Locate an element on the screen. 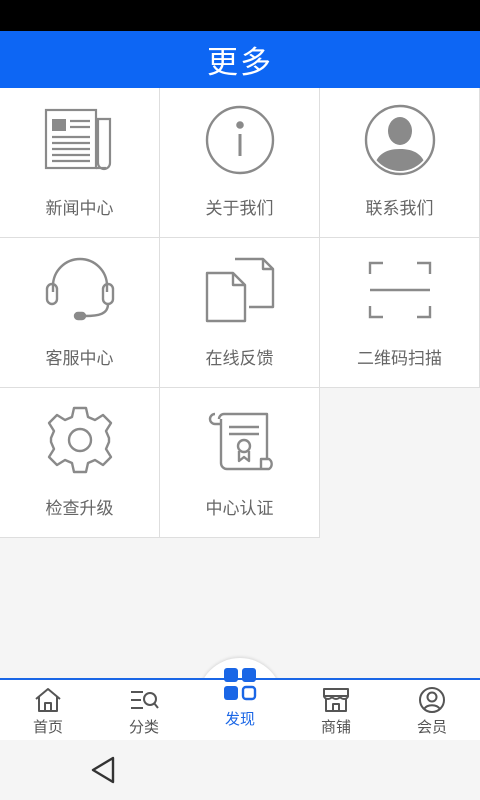 This screenshot has height=800, width=480. scan-frame-icon is located at coordinates (400, 290).